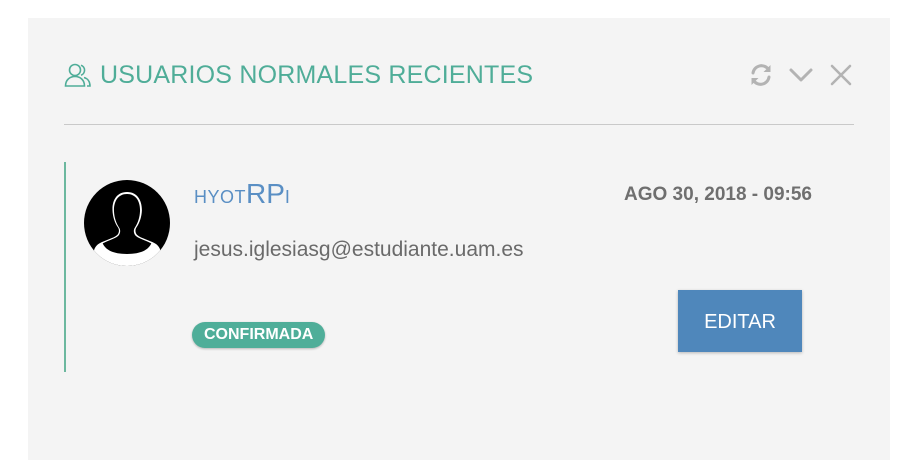 Image resolution: width=902 pixels, height=460 pixels. Describe the element at coordinates (317, 75) in the screenshot. I see `panel-title: USUARIOS NORMALES RECIENTES` at that location.